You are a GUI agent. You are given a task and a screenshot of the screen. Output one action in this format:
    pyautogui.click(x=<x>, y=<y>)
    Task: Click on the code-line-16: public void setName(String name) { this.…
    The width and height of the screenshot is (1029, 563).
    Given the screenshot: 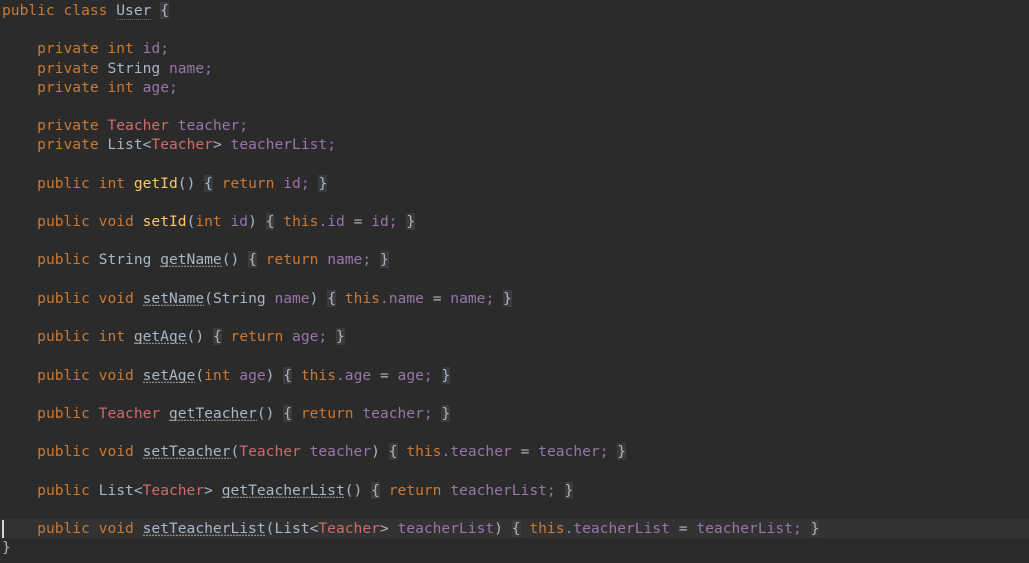 What is the action you would take?
    pyautogui.click(x=514, y=298)
    